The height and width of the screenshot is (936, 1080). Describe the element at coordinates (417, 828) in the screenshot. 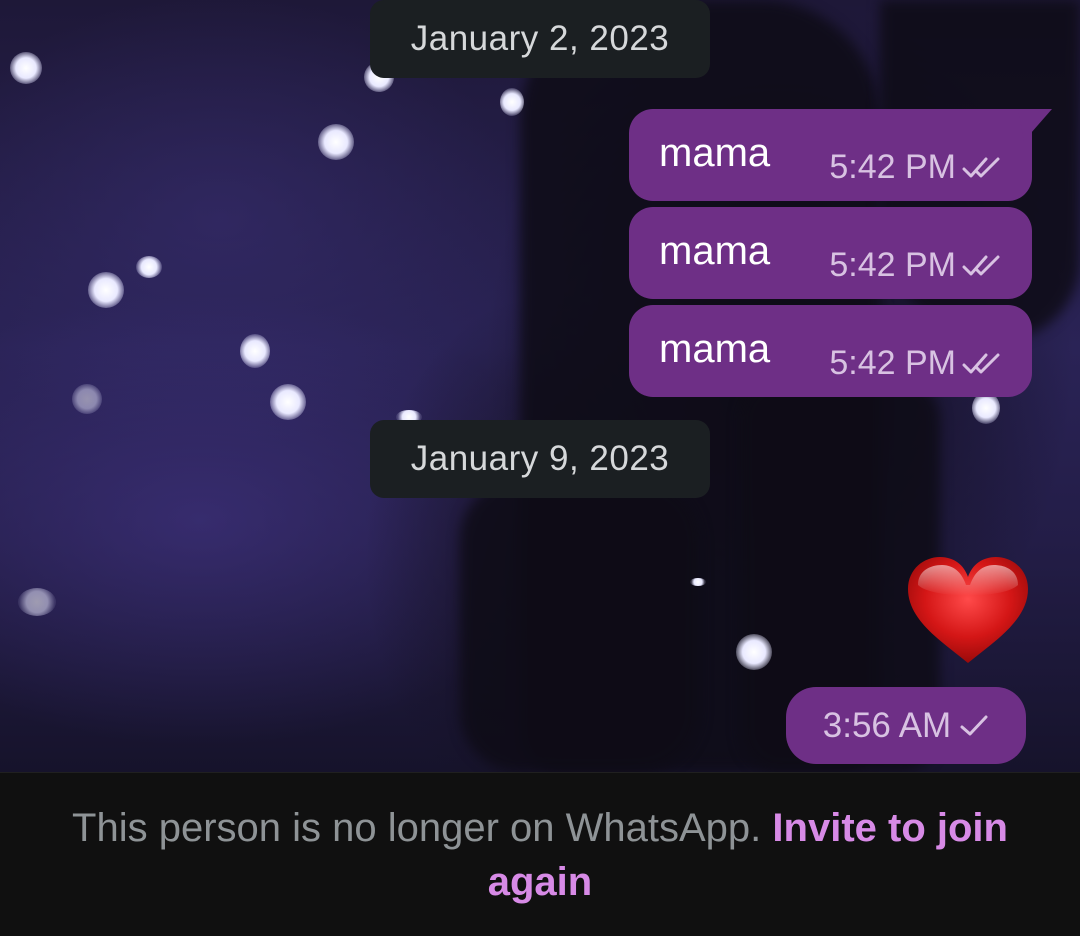

I see `footer-notice-text: This person is no longer on WhatsApp.` at that location.